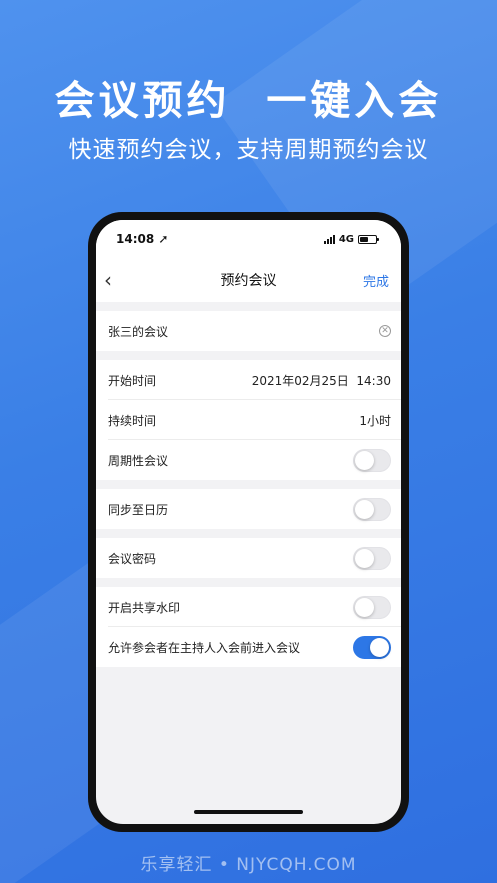 The width and height of the screenshot is (497, 883). What do you see at coordinates (329, 239) in the screenshot?
I see `signal-icon` at bounding box center [329, 239].